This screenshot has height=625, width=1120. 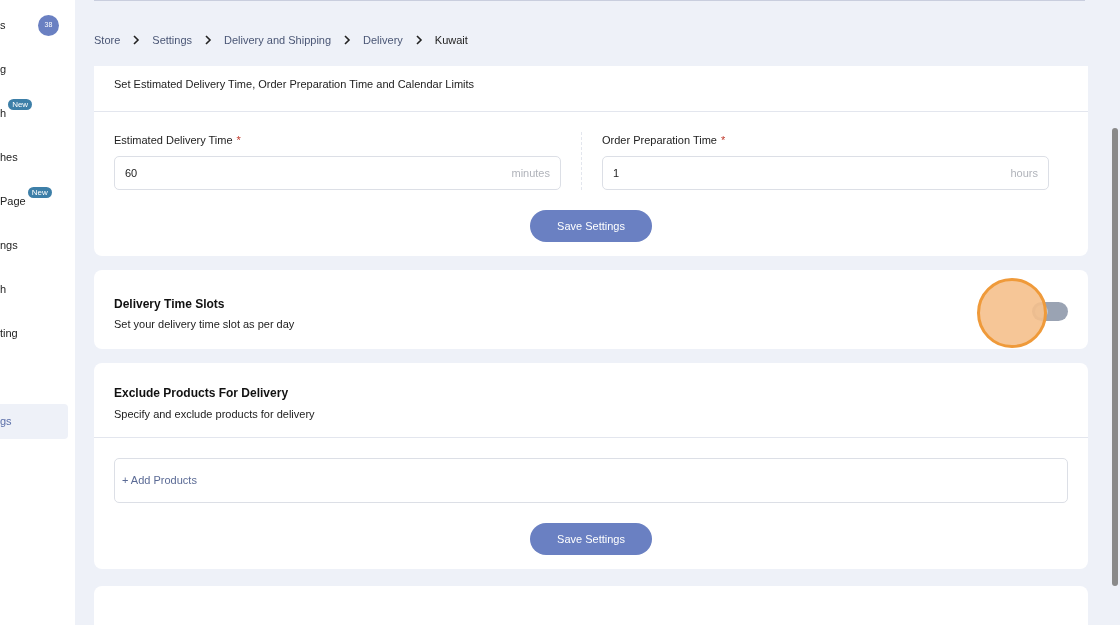 What do you see at coordinates (215, 414) in the screenshot?
I see `card-description: Specify and exclude products for delivery` at bounding box center [215, 414].